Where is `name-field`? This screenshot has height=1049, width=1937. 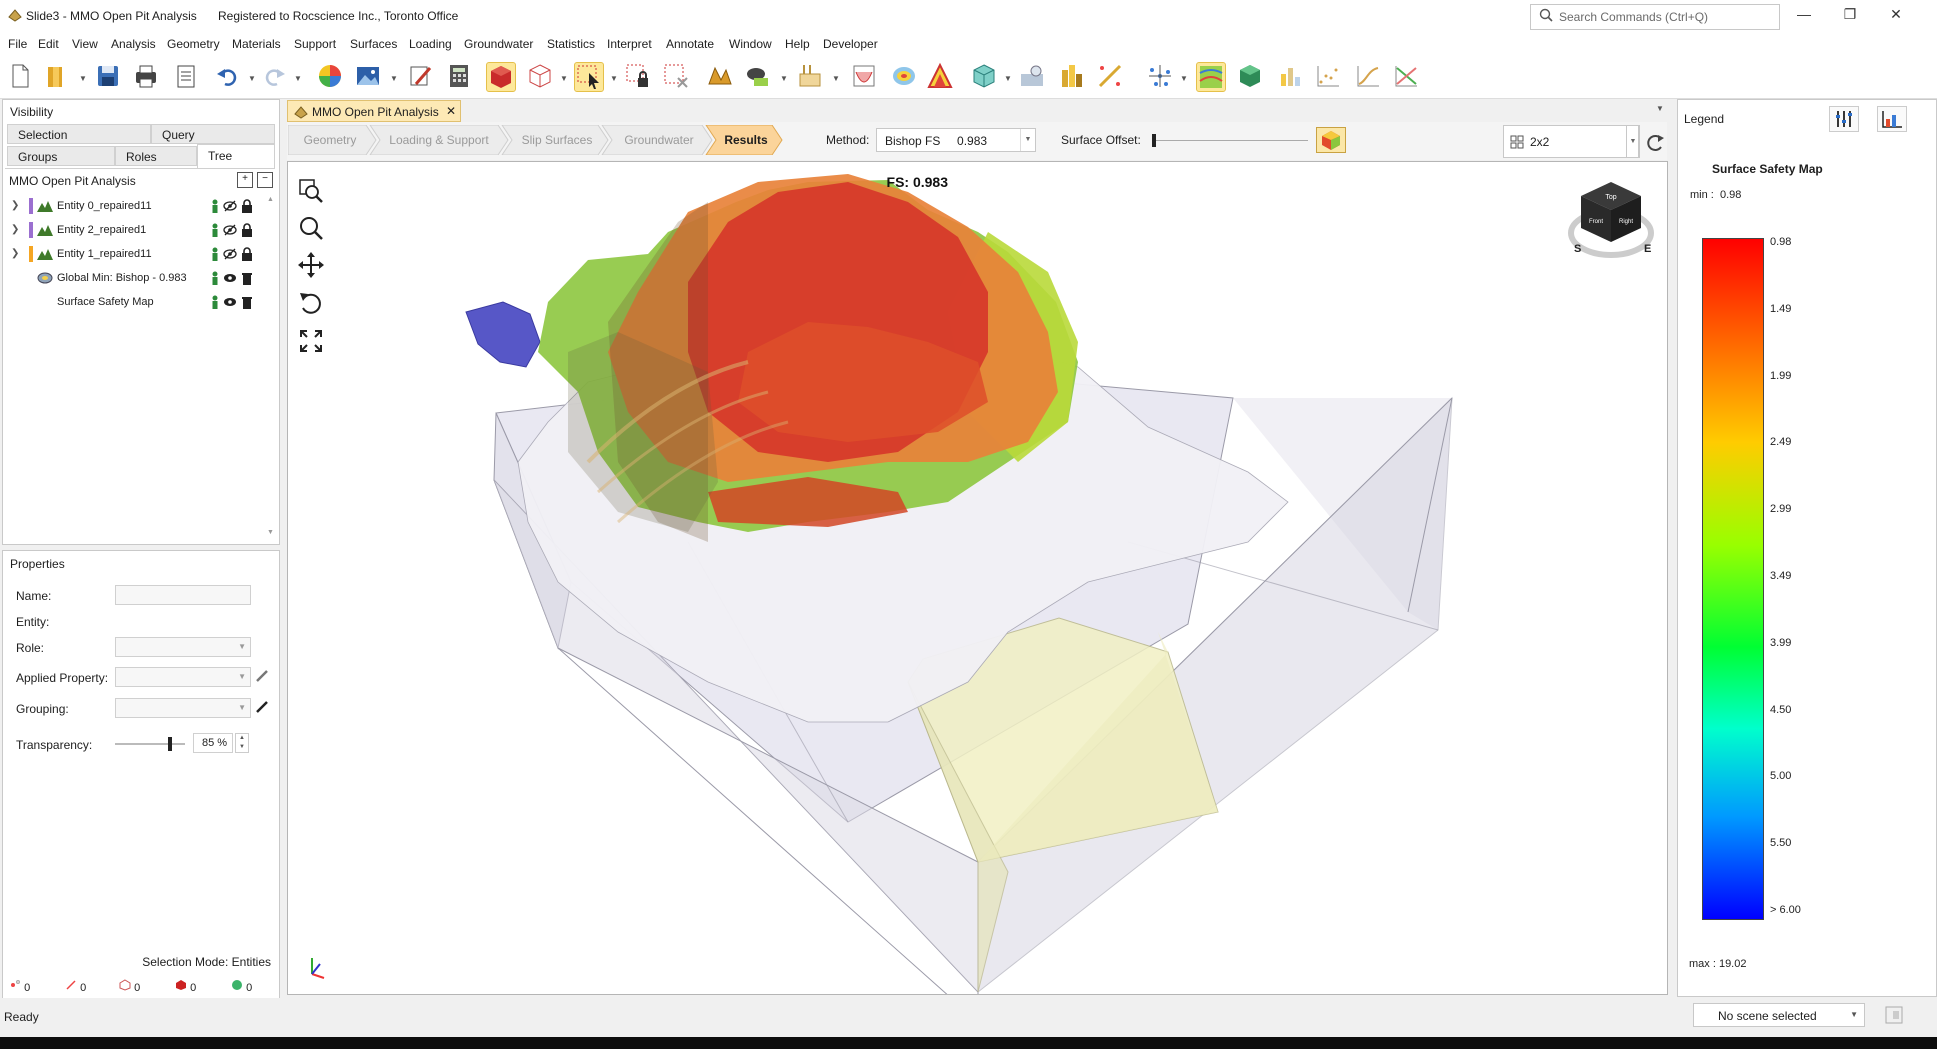 name-field is located at coordinates (183, 595).